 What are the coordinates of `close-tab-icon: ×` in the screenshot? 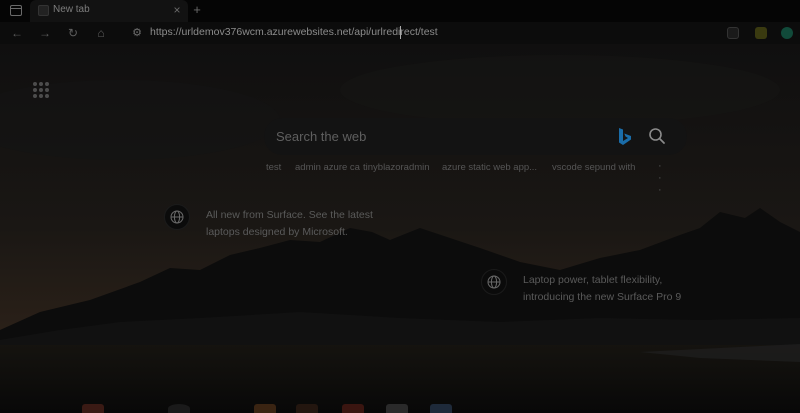 It's located at (177, 10).